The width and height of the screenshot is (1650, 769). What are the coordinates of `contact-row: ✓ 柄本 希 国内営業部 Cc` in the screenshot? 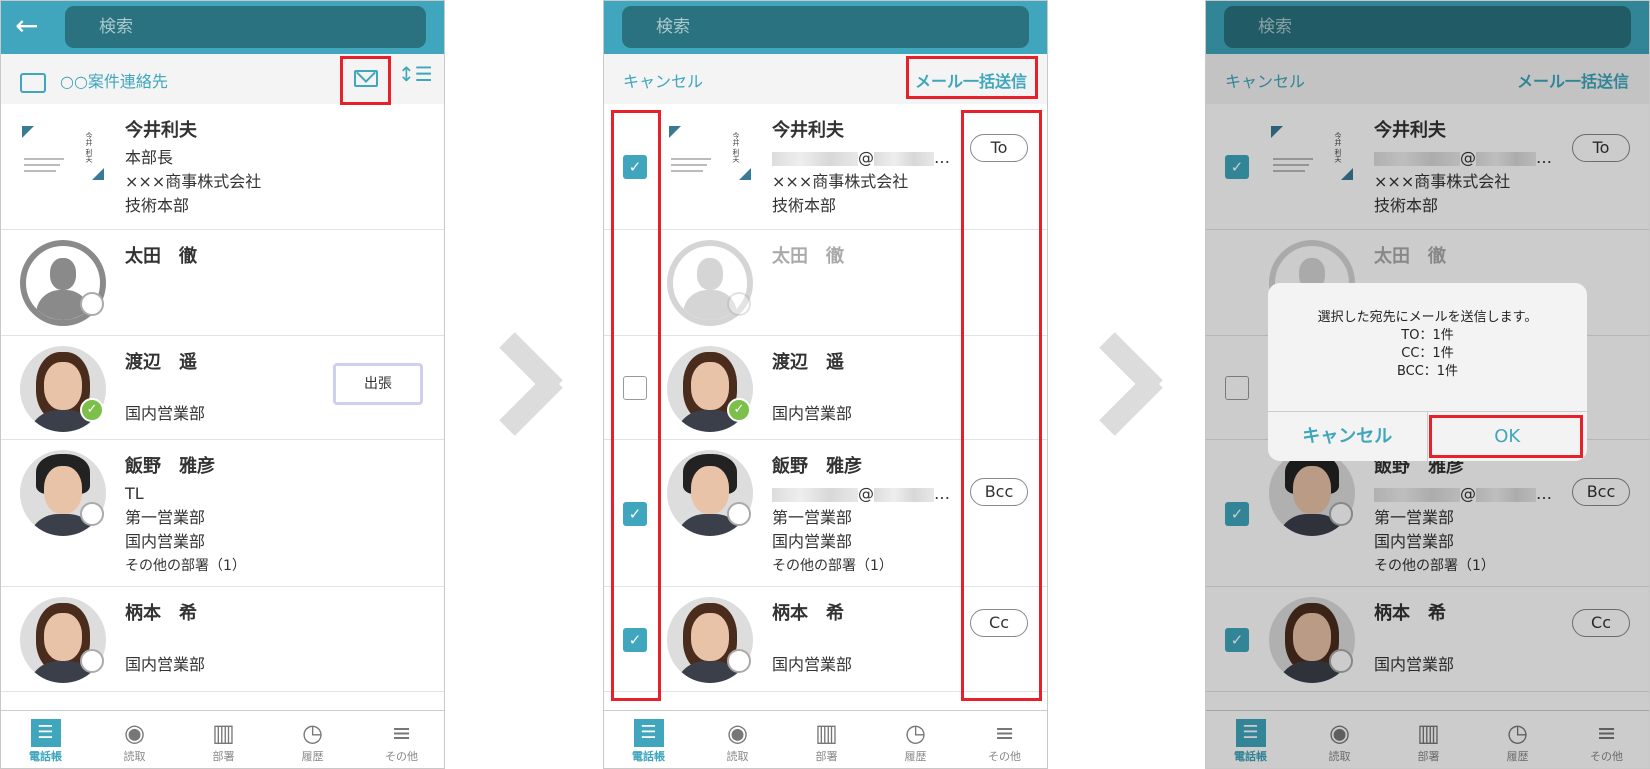 It's located at (825, 639).